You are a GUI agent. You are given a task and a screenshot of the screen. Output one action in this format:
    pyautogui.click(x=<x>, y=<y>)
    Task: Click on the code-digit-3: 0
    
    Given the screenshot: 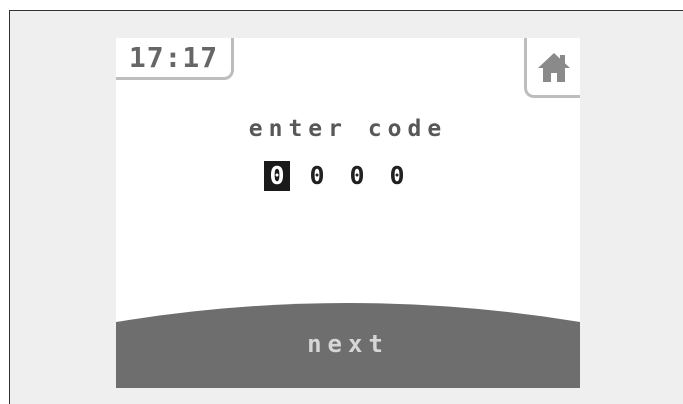 What is the action you would take?
    pyautogui.click(x=357, y=176)
    